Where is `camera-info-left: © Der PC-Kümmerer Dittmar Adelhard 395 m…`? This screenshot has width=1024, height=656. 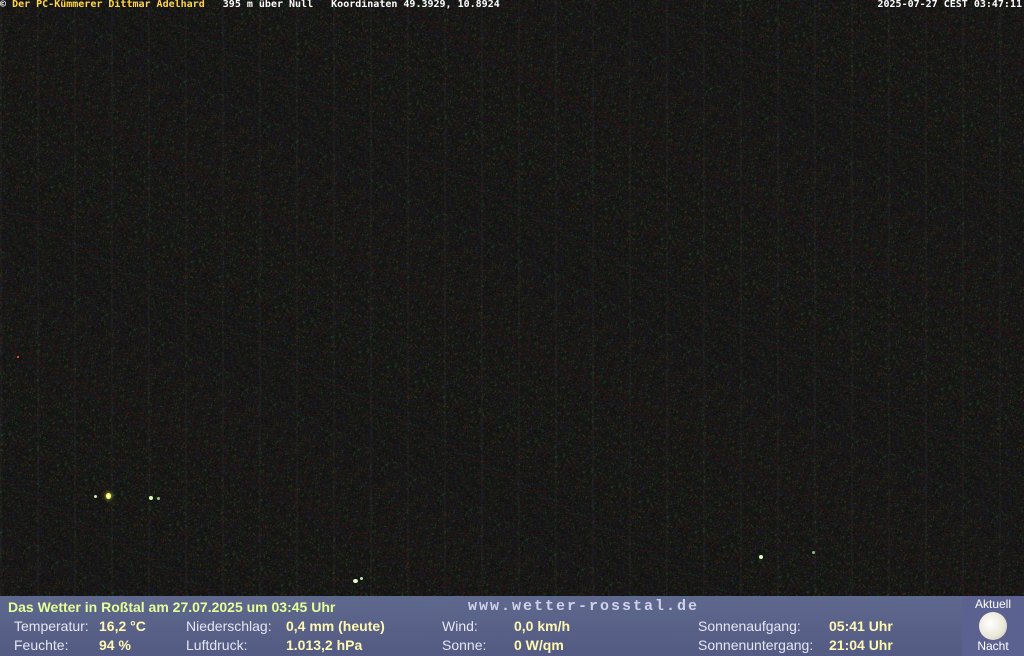
camera-info-left: © Der PC-Kümmerer Dittmar Adelhard 395 m… is located at coordinates (250, 5).